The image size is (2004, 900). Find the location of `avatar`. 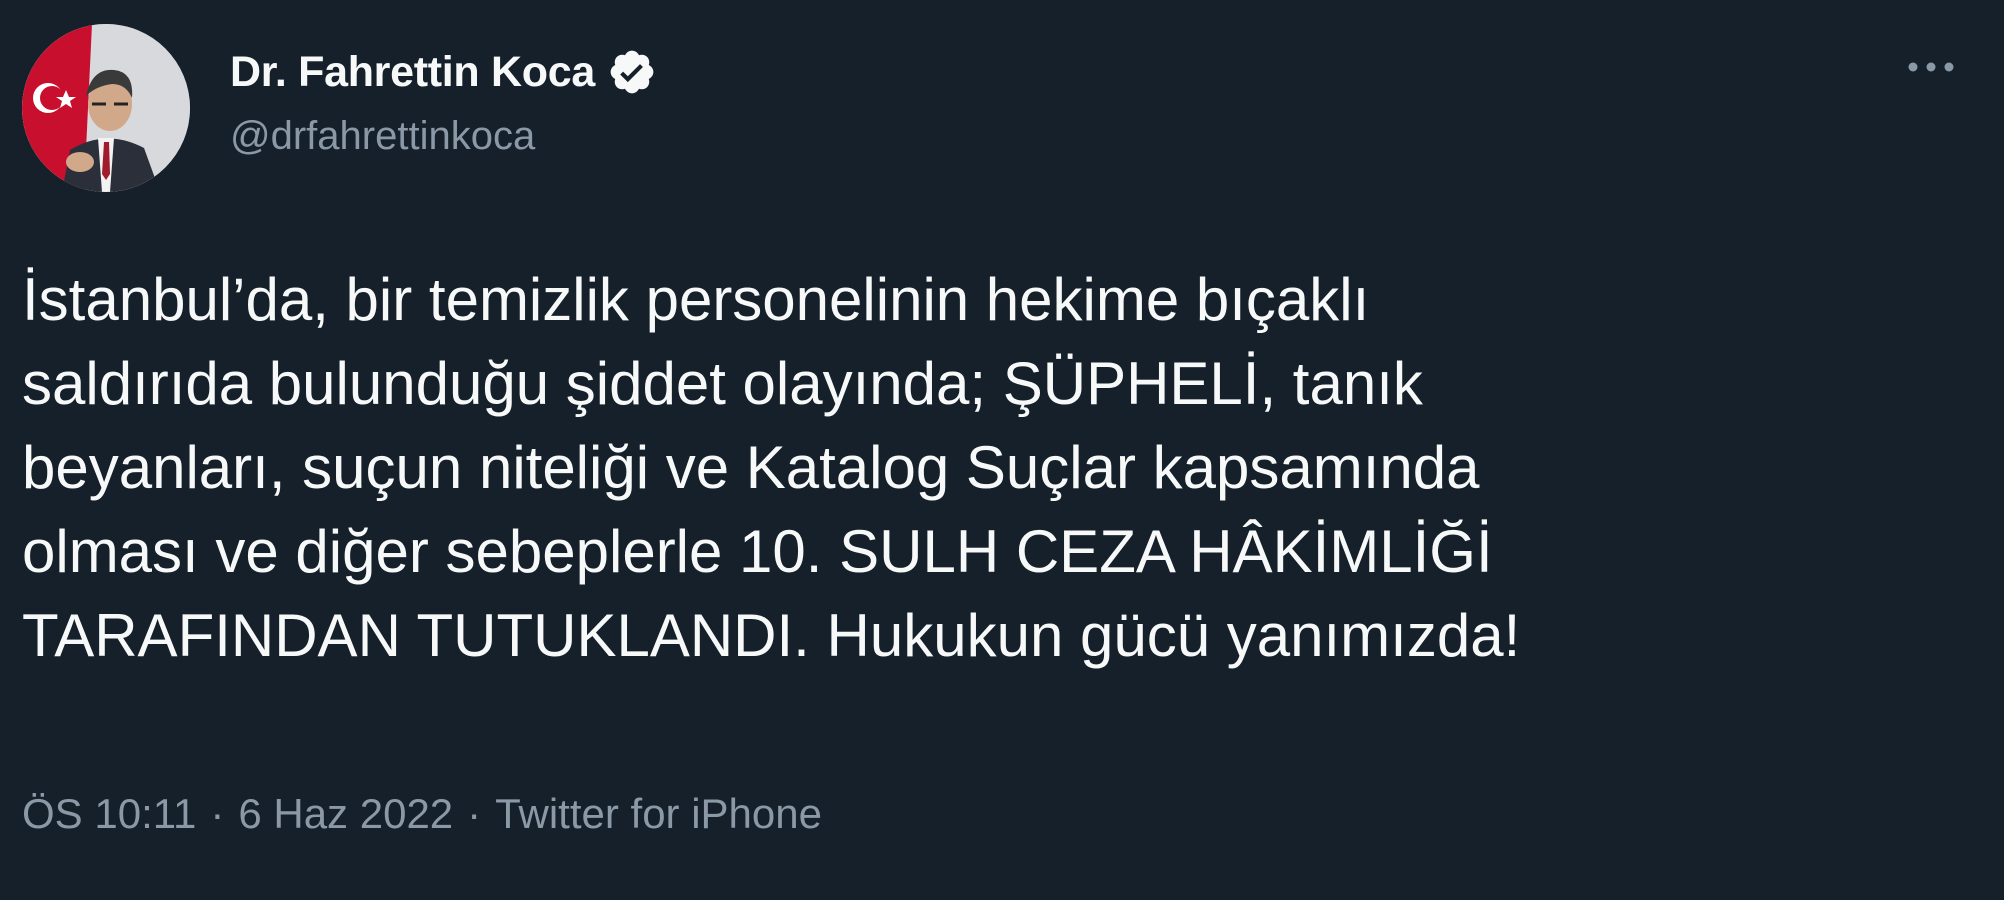

avatar is located at coordinates (106, 108).